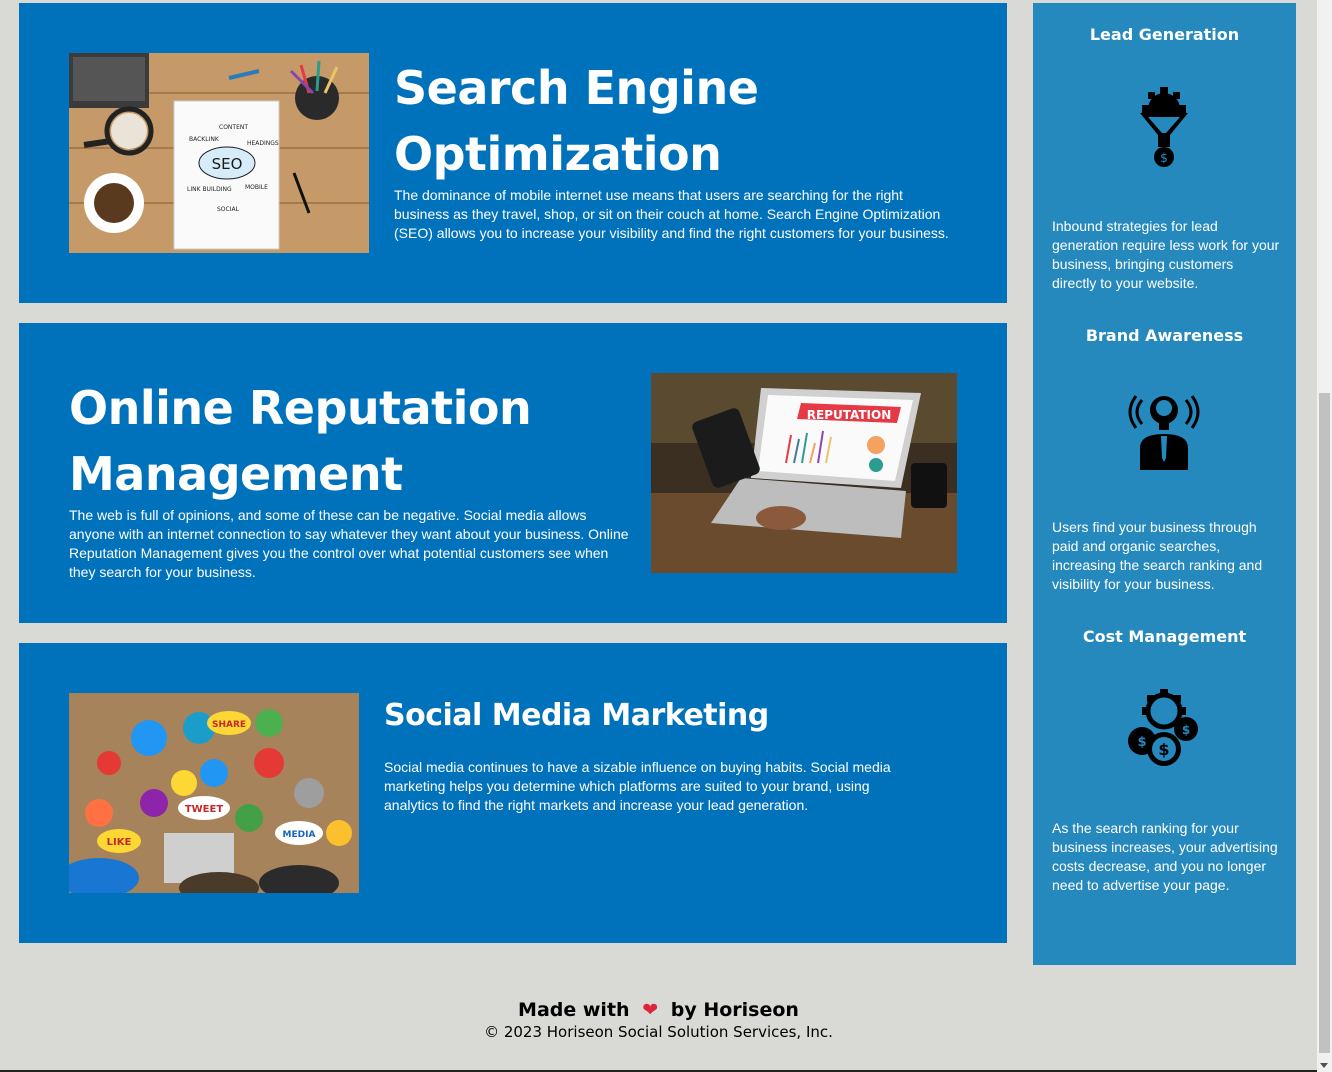 This screenshot has width=1332, height=1072. I want to click on seo-title: Search Engine Optimization, so click(576, 121).